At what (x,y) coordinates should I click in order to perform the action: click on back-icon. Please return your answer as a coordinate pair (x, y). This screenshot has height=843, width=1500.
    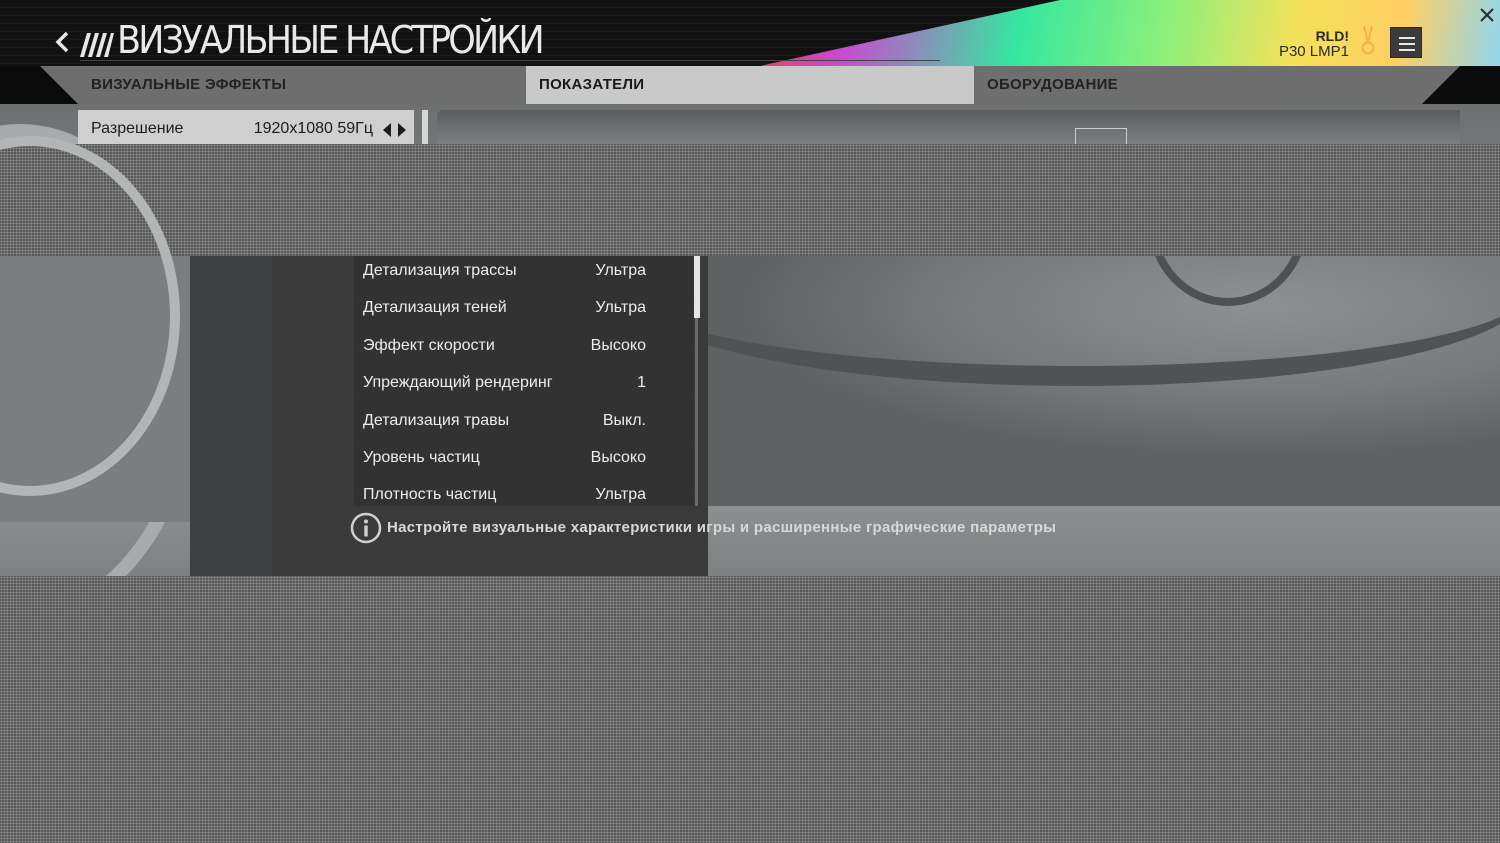
    Looking at the image, I should click on (62, 42).